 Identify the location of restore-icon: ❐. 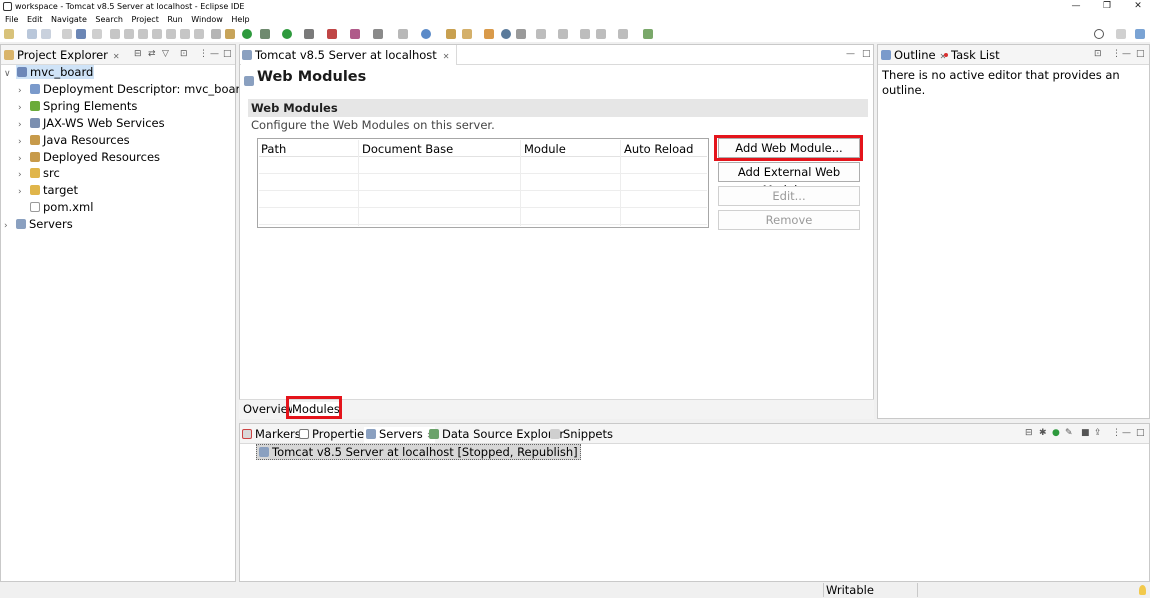
(1107, 6).